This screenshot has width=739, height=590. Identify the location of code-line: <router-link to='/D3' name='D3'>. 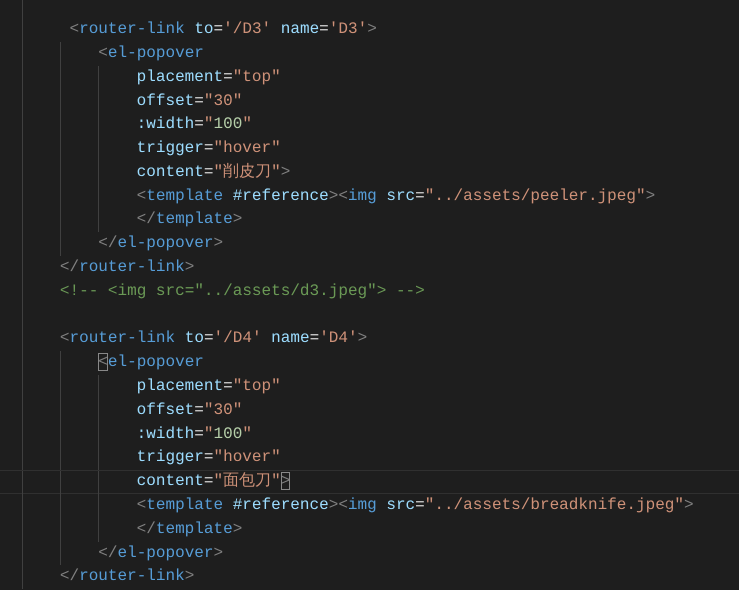
(222, 29).